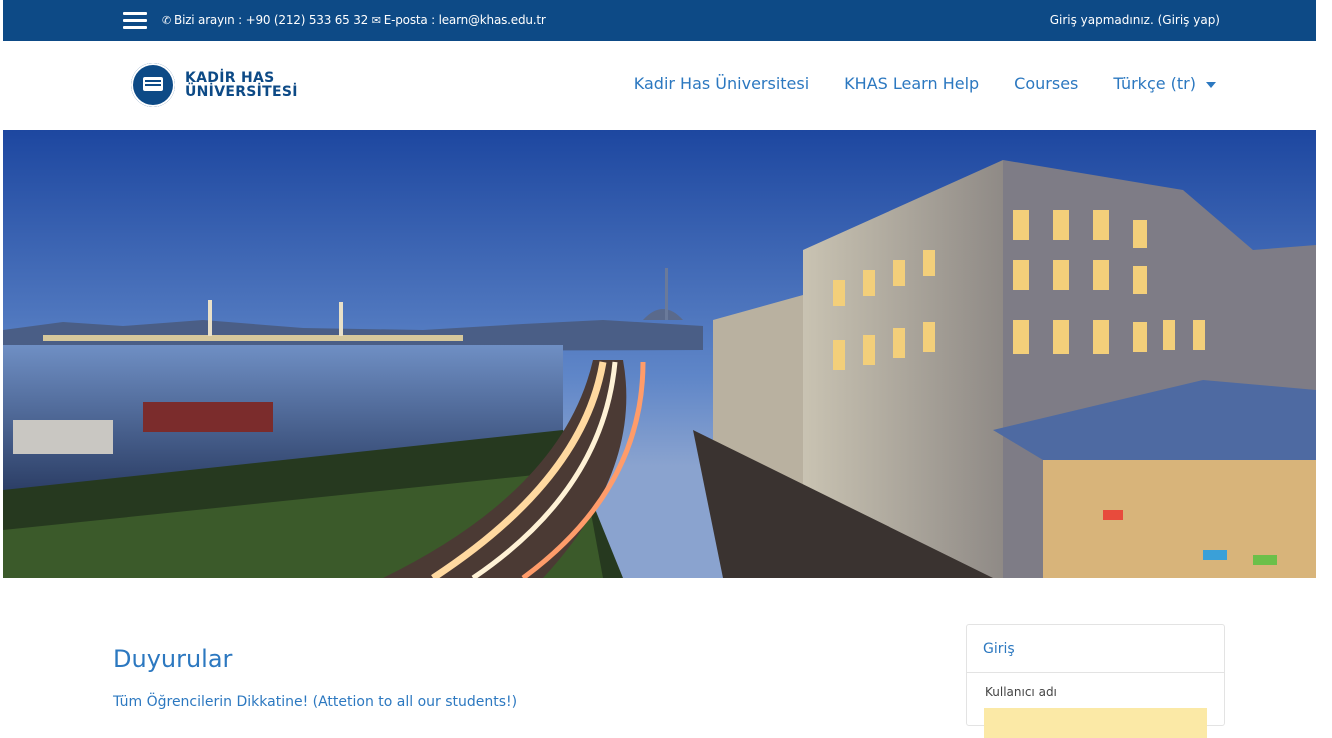 The width and height of the screenshot is (1332, 738). Describe the element at coordinates (153, 85) in the screenshot. I see `university-seal-icon` at that location.